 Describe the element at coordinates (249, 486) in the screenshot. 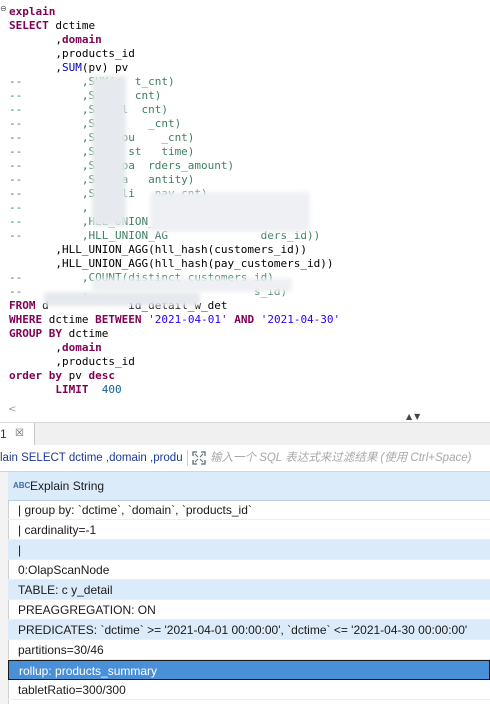

I see `column-header-explain-string: ABC Explain String` at that location.